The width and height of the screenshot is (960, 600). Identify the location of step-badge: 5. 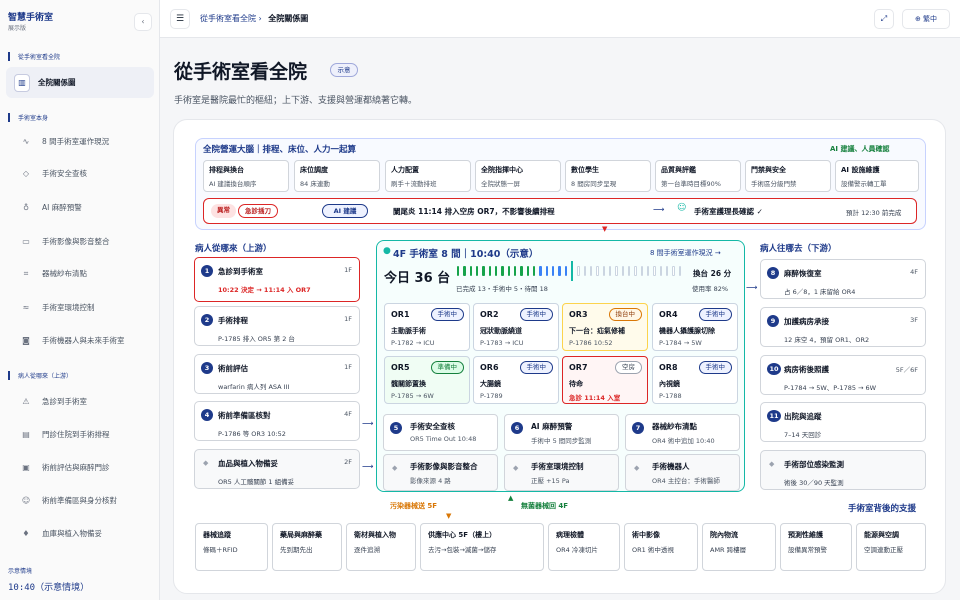
(396, 428).